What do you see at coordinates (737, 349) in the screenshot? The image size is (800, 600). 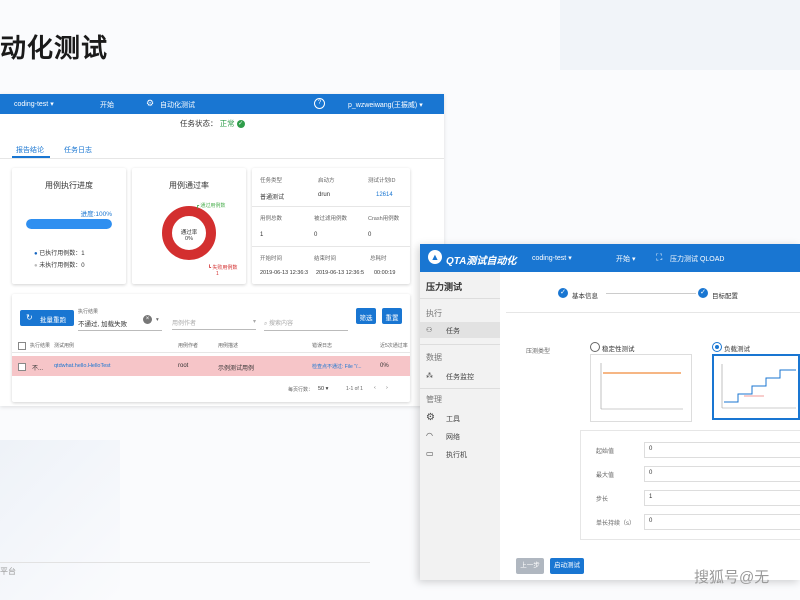 I see `load-radio-label: 负载测试` at bounding box center [737, 349].